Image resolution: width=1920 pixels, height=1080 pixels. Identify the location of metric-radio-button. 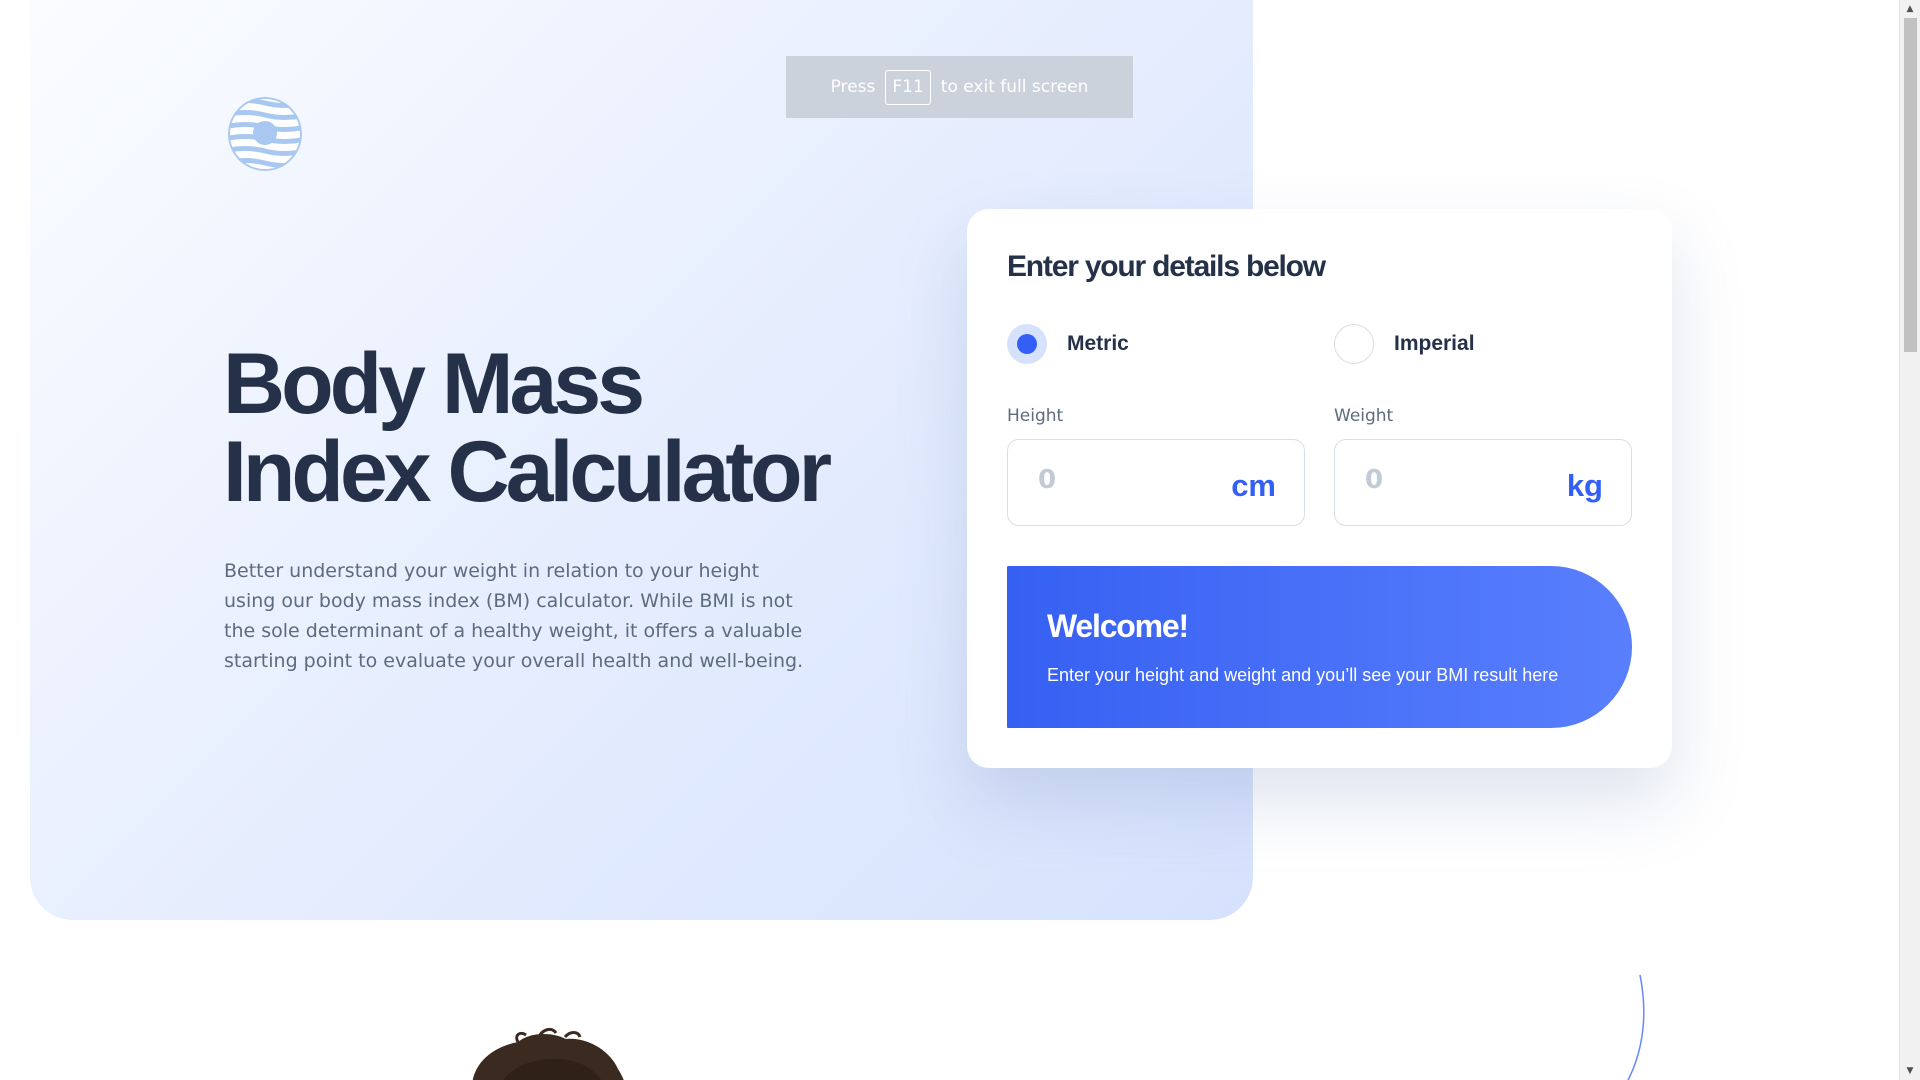
(1027, 344).